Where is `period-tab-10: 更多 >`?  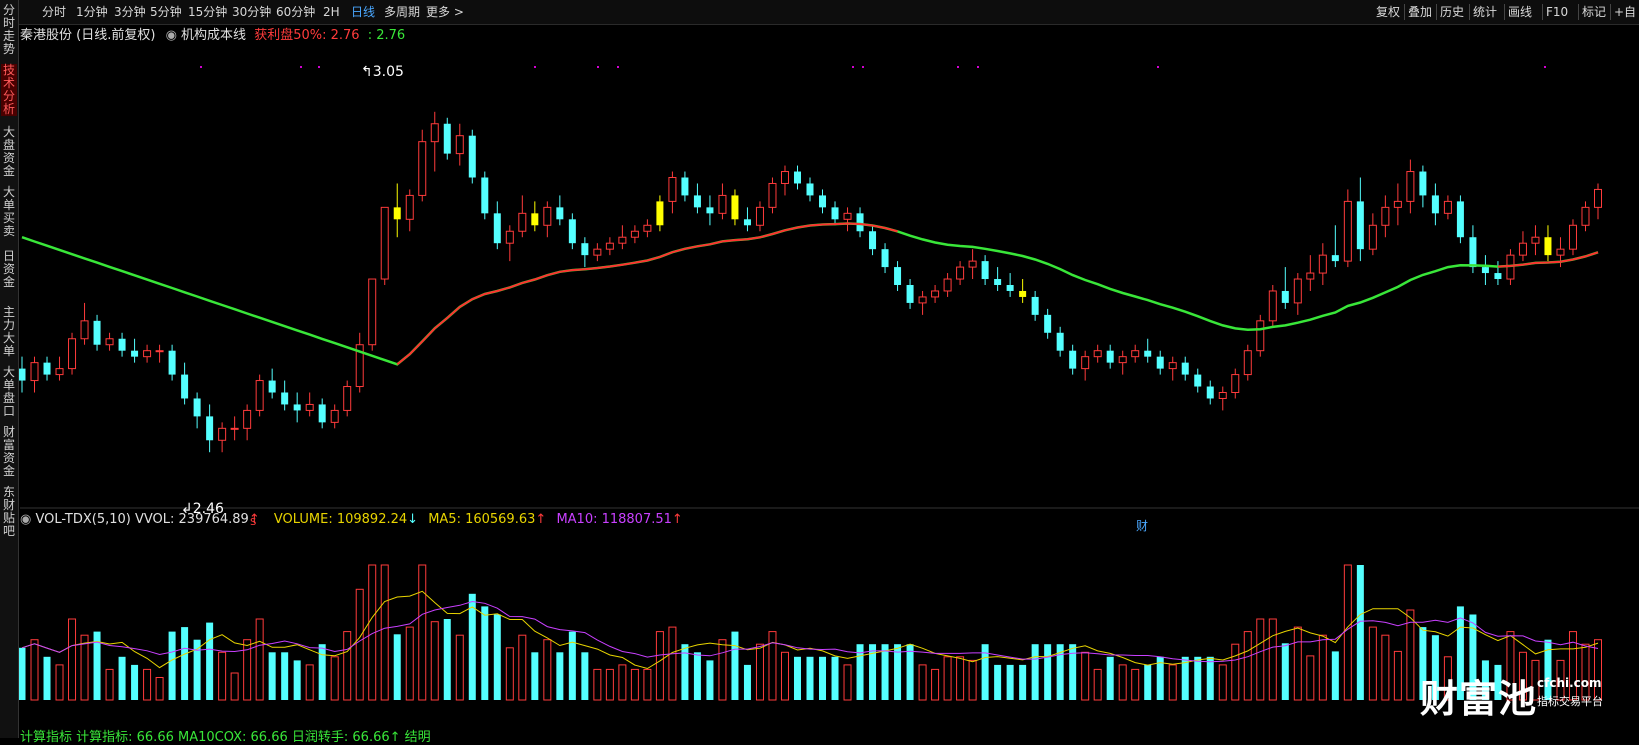
period-tab-10: 更多 > is located at coordinates (445, 12).